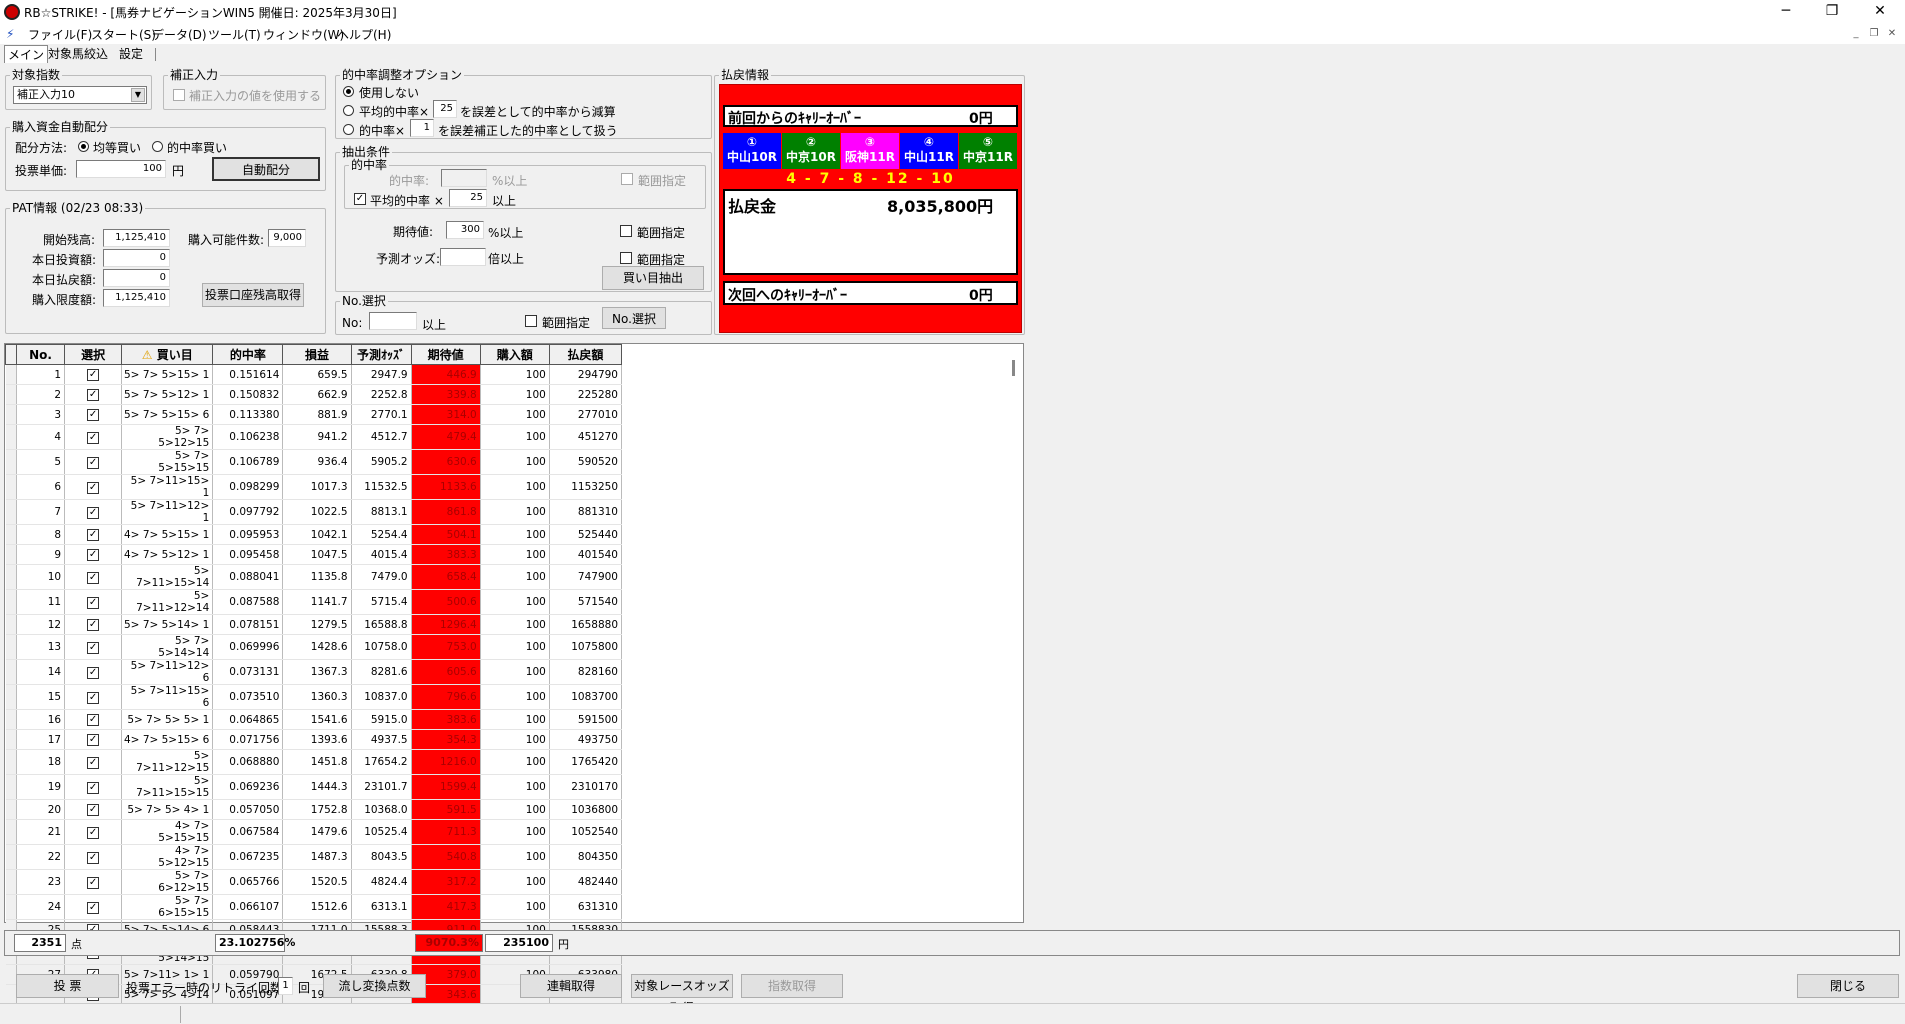  I want to click on alloc-equal-radio, so click(83, 146).